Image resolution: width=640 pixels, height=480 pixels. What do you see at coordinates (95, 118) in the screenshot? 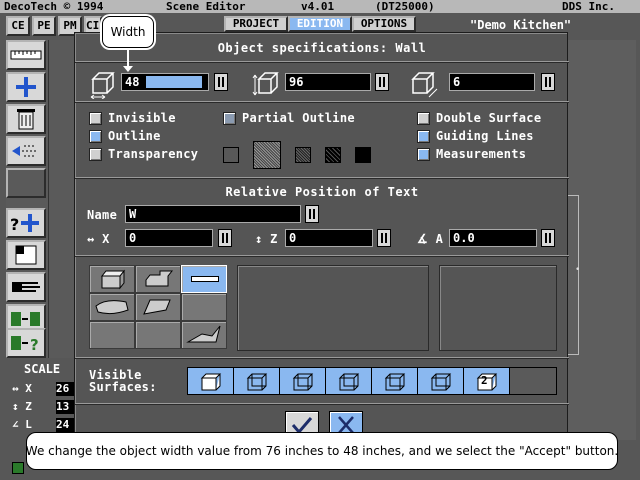
I see `invisible-check-box` at bounding box center [95, 118].